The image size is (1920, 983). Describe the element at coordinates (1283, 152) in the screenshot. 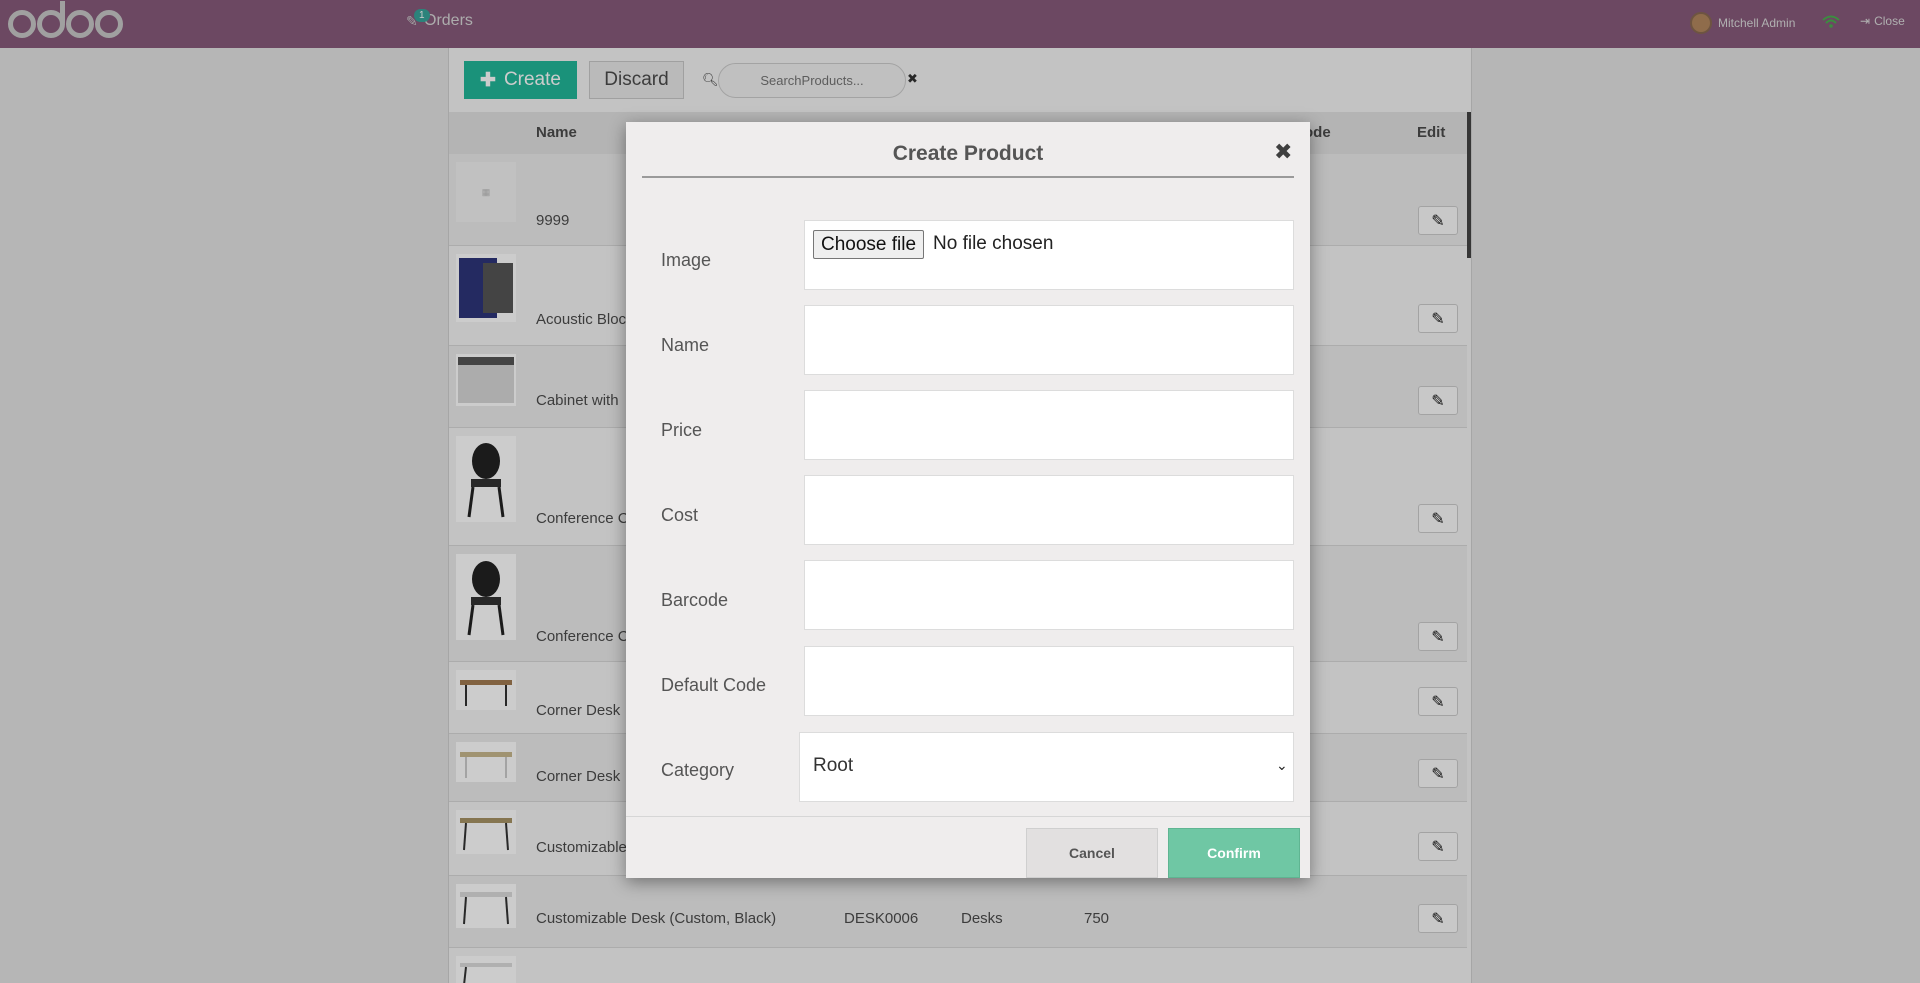

I see `close-dialog-icon: ✖` at that location.